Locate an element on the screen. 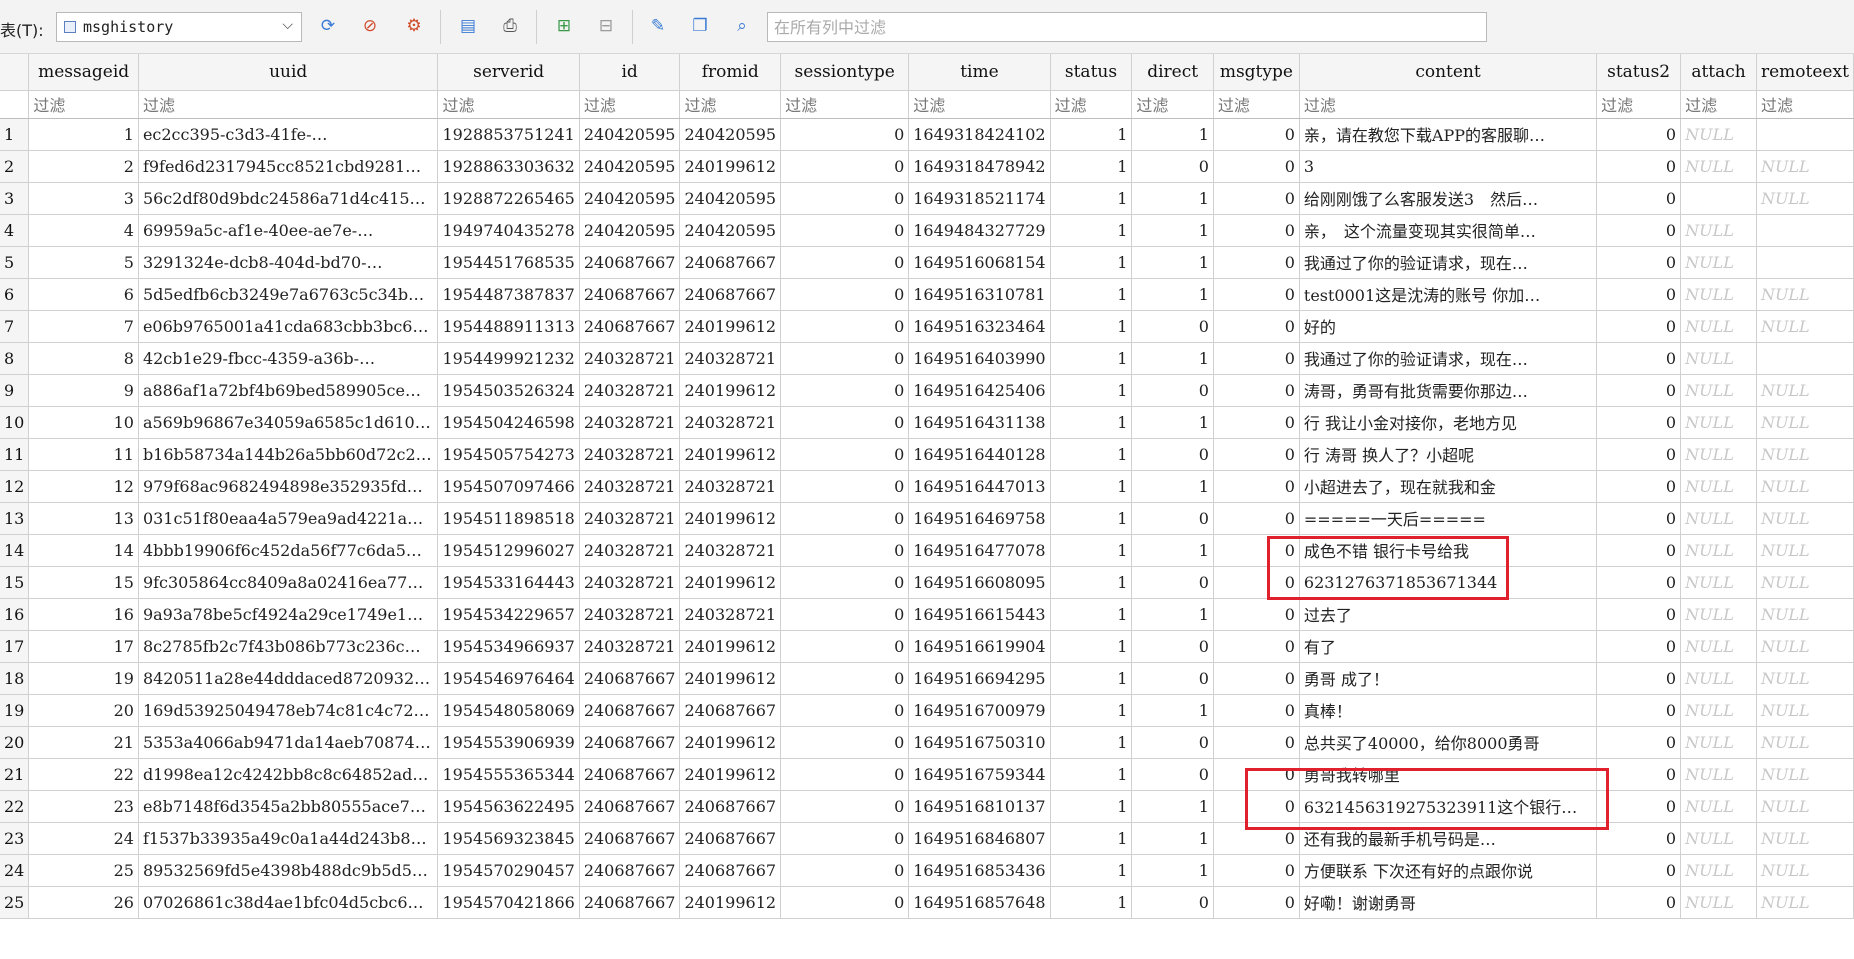  row-number: 13 is located at coordinates (15, 518).